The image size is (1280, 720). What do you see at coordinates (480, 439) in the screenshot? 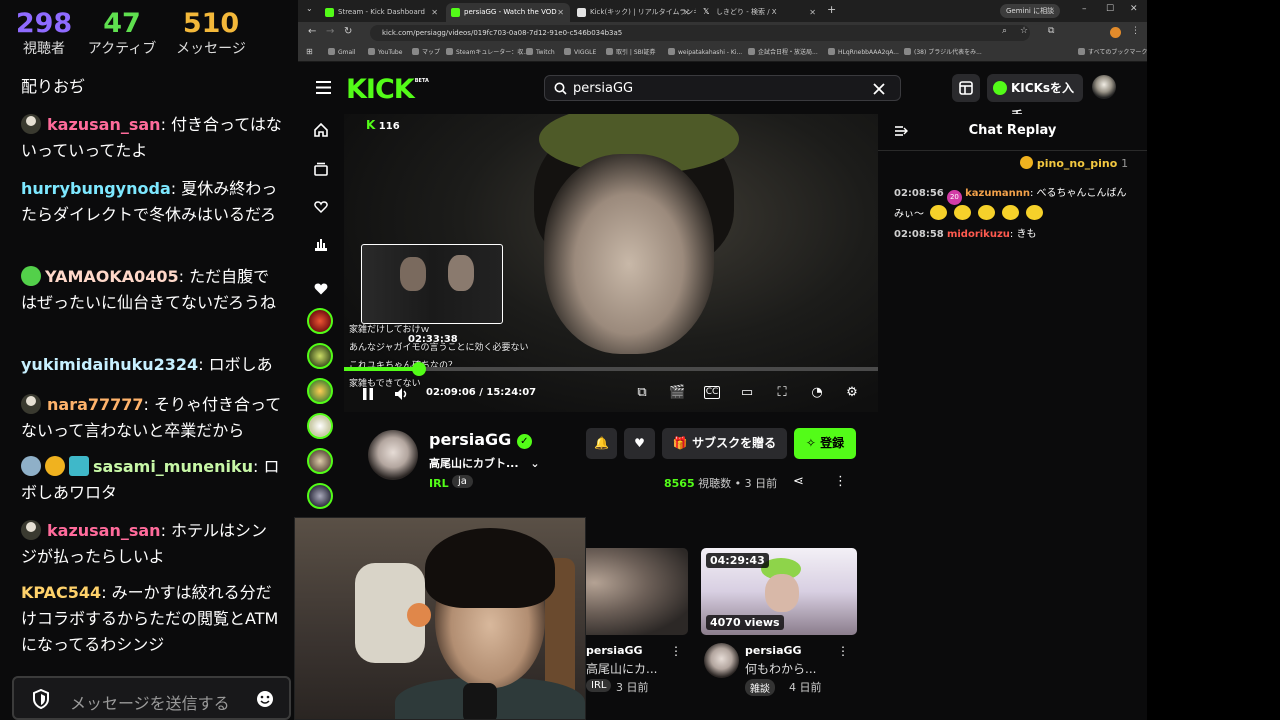
I see `channel-name: persiaGG ✓` at bounding box center [480, 439].